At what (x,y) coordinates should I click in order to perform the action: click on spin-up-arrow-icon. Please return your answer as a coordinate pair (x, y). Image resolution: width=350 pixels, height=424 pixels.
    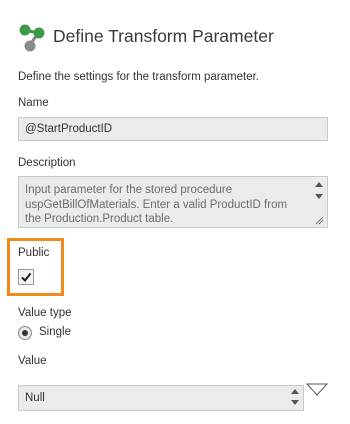
    Looking at the image, I should click on (295, 391).